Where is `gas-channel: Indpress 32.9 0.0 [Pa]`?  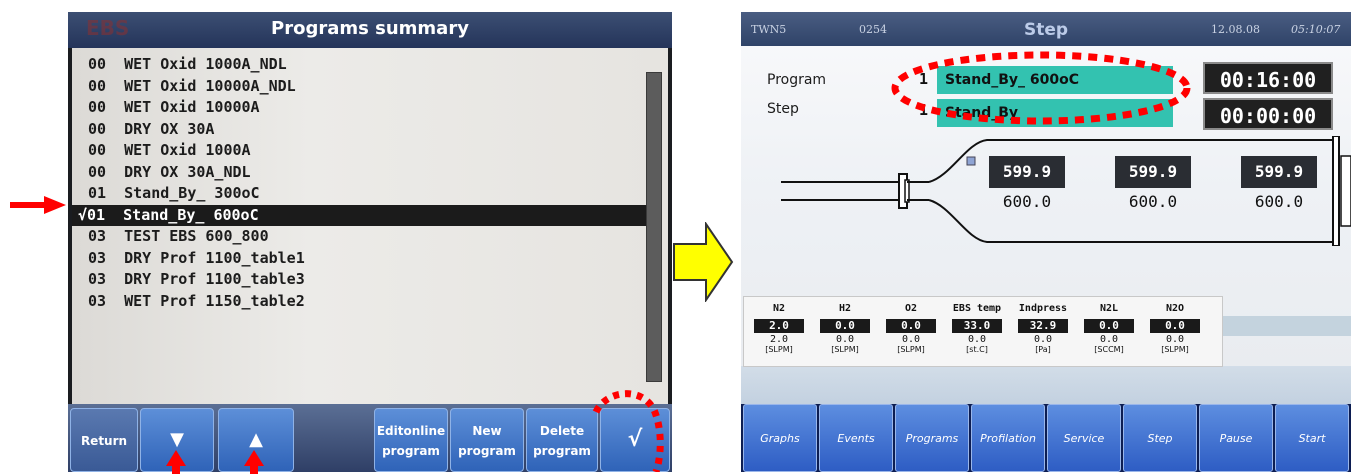 gas-channel: Indpress 32.9 0.0 [Pa] is located at coordinates (1043, 326).